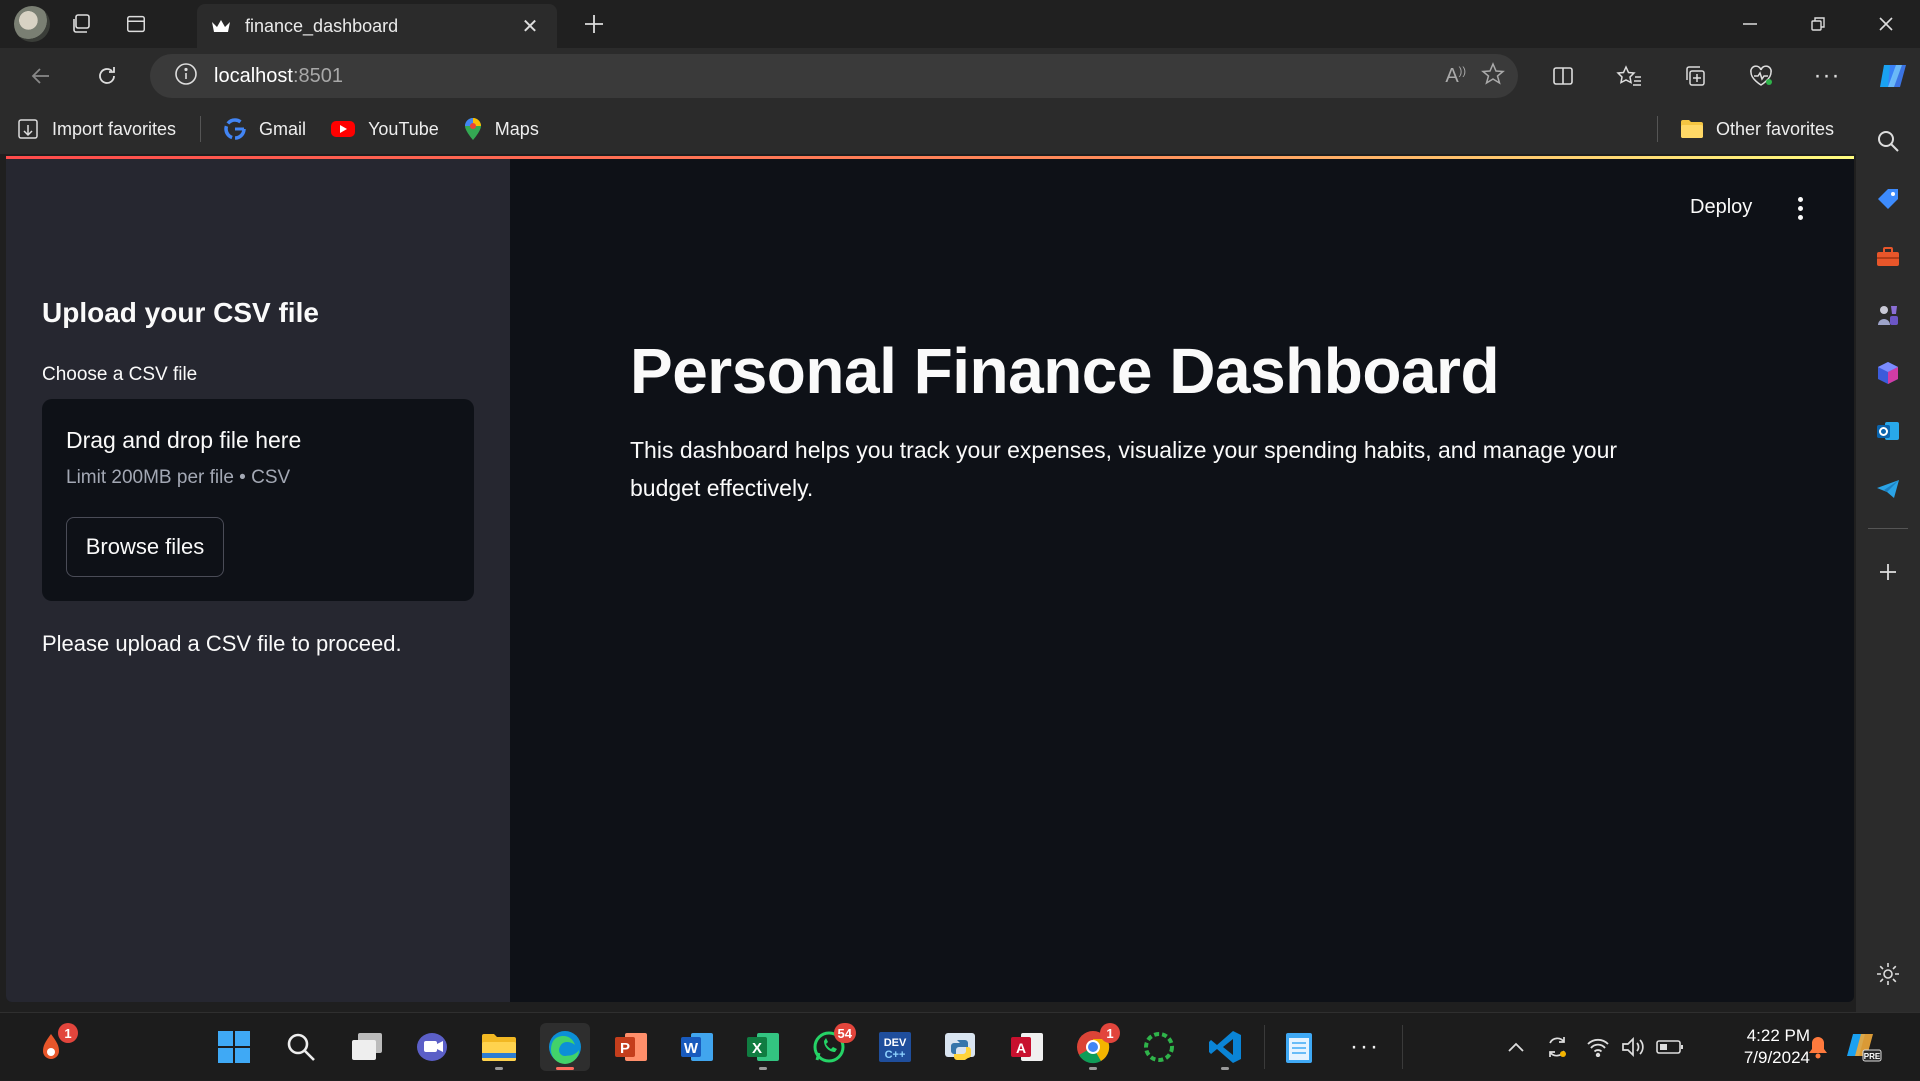  I want to click on start-button, so click(234, 1047).